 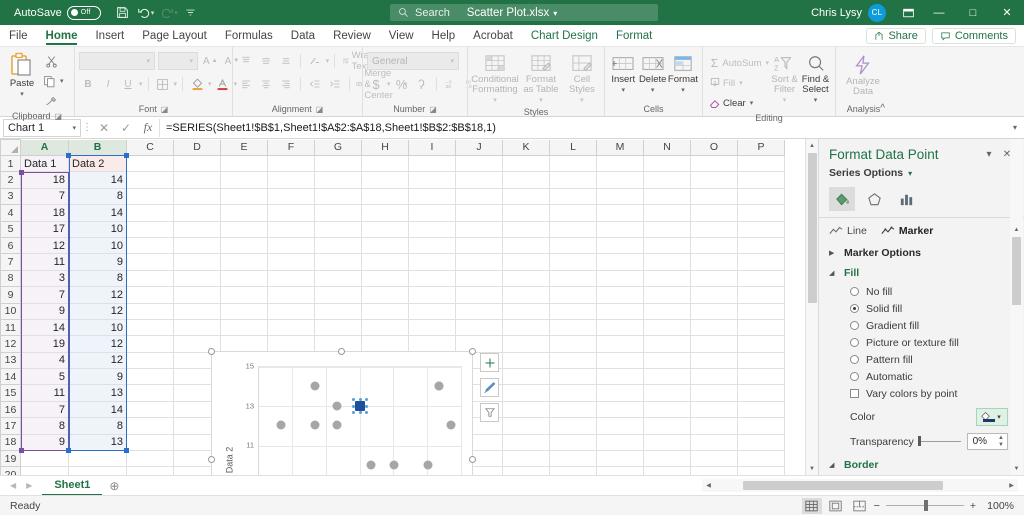 What do you see at coordinates (266, 61) in the screenshot?
I see `align-middle-button` at bounding box center [266, 61].